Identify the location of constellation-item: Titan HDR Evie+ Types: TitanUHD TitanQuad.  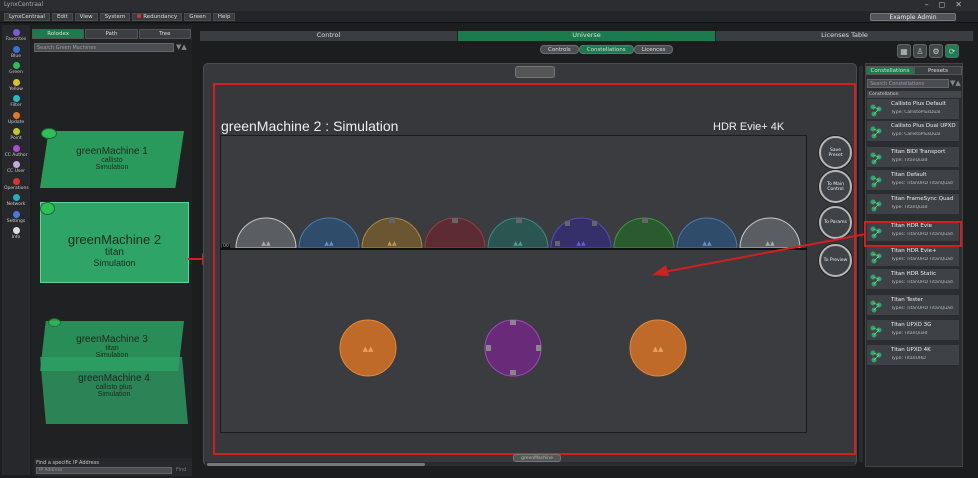
(913, 256).